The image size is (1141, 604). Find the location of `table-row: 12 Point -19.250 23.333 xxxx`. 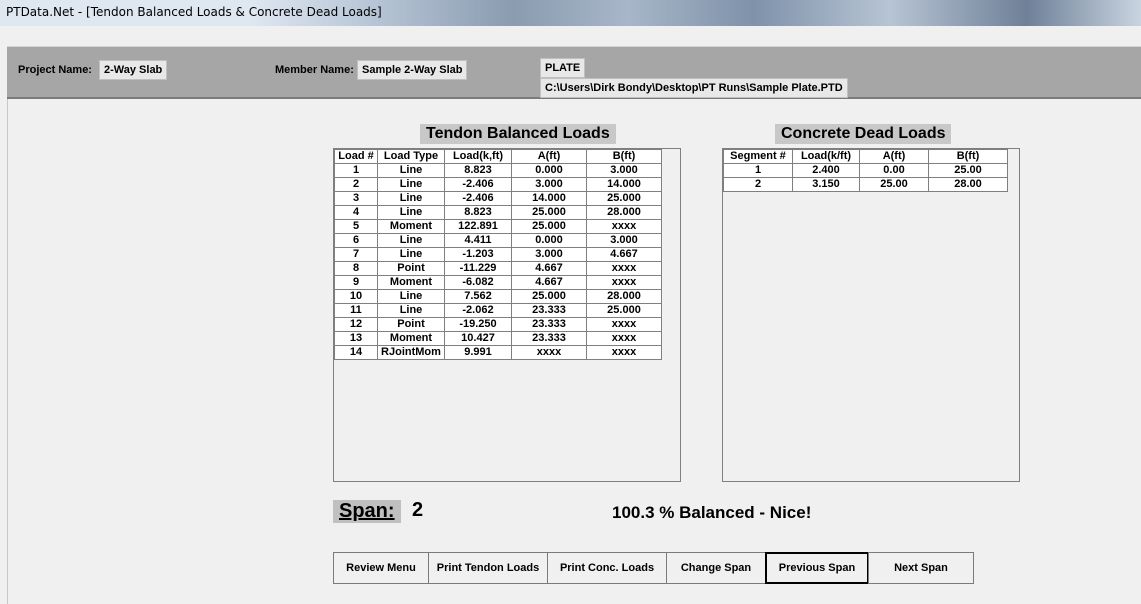

table-row: 12 Point -19.250 23.333 xxxx is located at coordinates (498, 324).